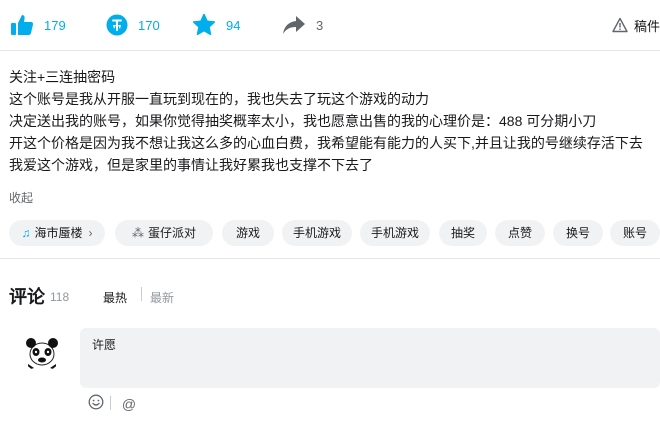  I want to click on favorite-count: 94, so click(233, 25).